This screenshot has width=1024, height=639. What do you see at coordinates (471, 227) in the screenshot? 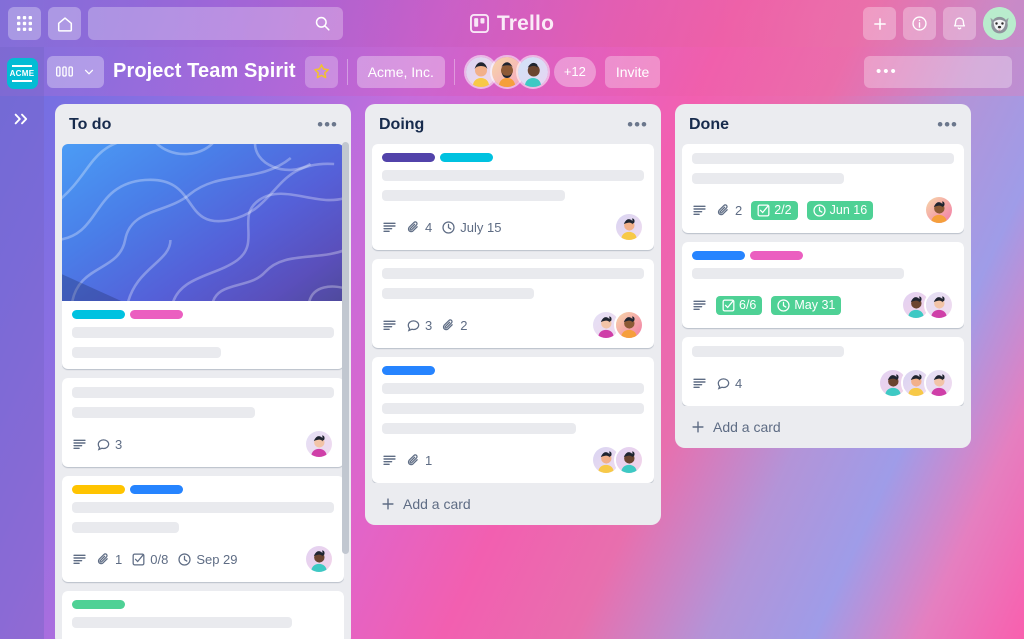
I see `badge-due: July 15` at bounding box center [471, 227].